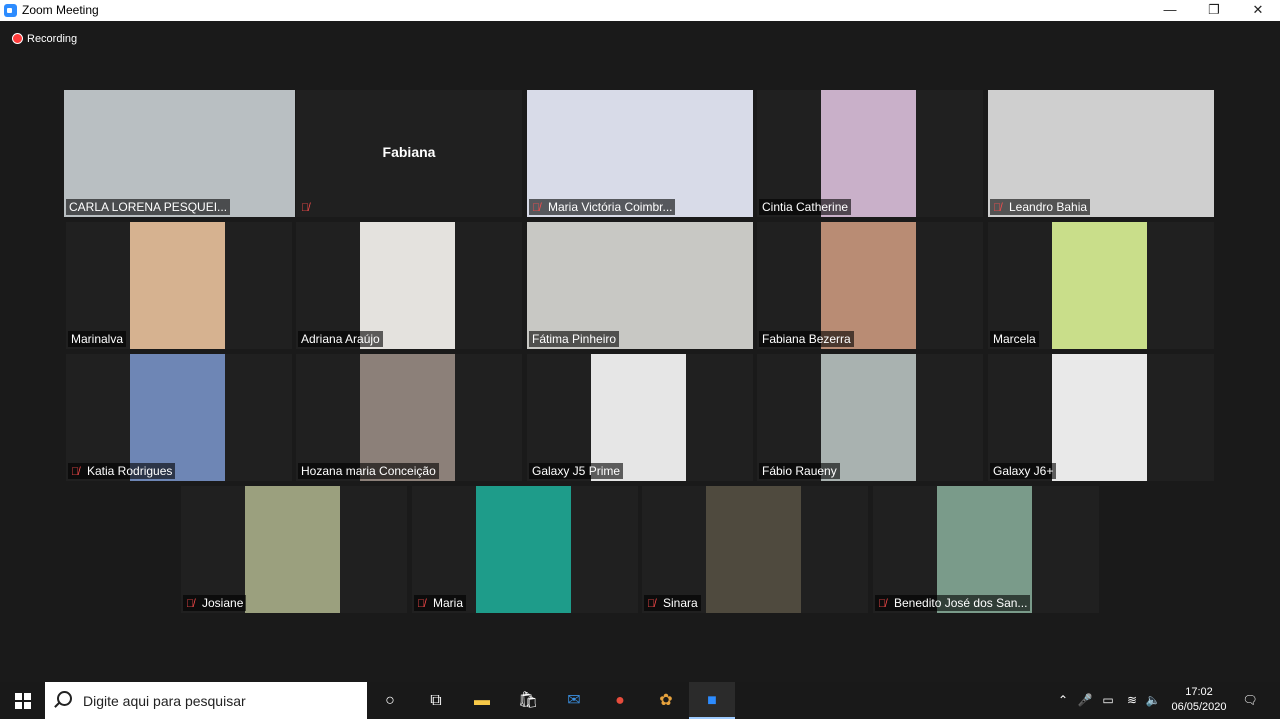  I want to click on windows-logo-icon, so click(23, 701).